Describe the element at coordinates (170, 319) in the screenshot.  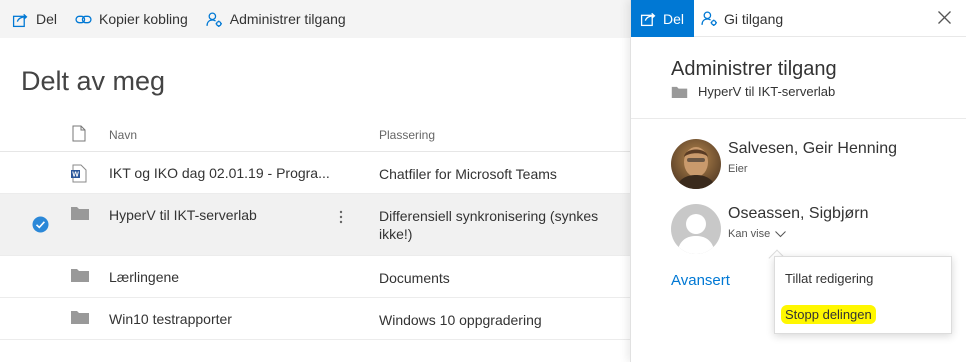
I see `row-name: Win10 testrapporter` at that location.